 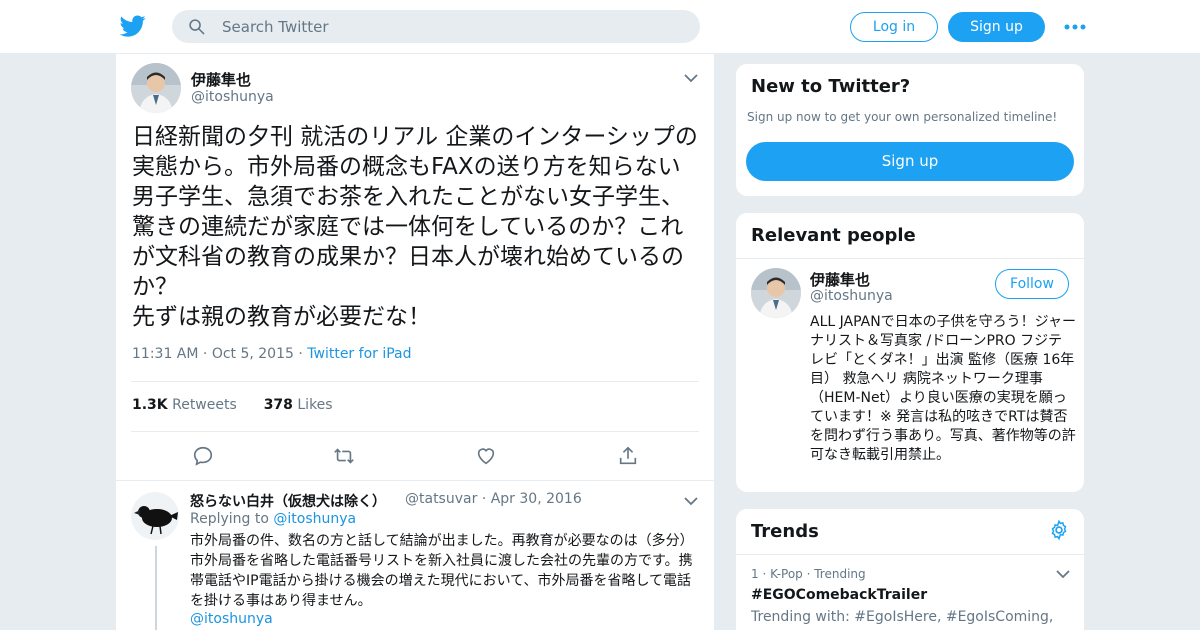 What do you see at coordinates (204, 405) in the screenshot?
I see `retweets-label: Retweets` at bounding box center [204, 405].